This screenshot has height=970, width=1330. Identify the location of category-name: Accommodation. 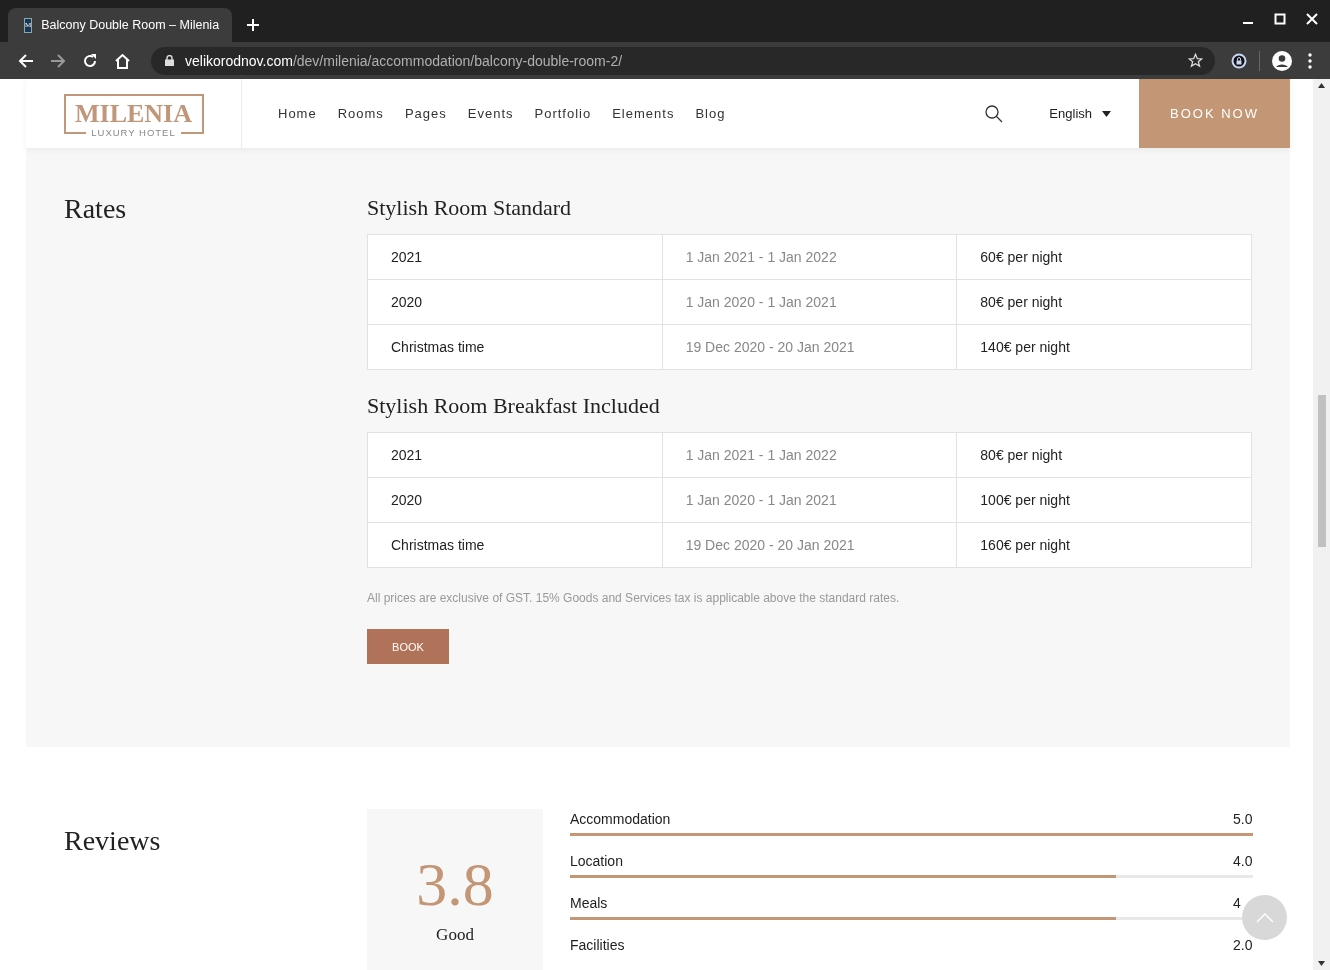
(620, 819).